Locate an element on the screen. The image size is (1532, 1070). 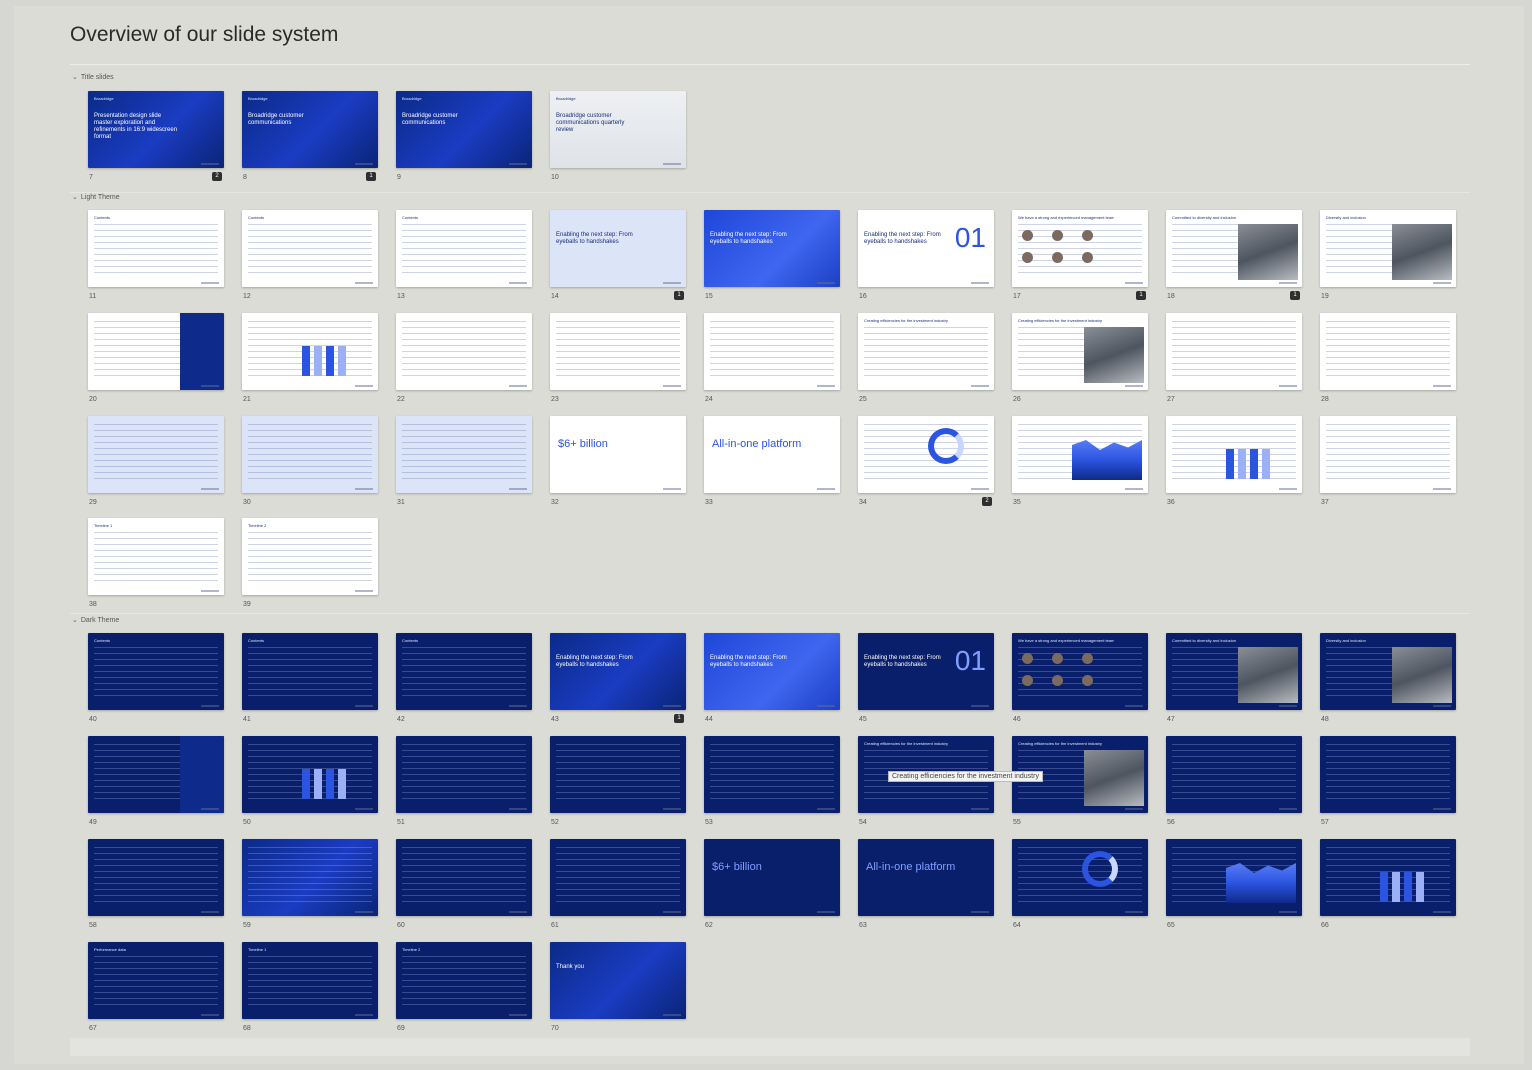
section-header-title-slides: ⌄ Title slides is located at coordinates (93, 77).